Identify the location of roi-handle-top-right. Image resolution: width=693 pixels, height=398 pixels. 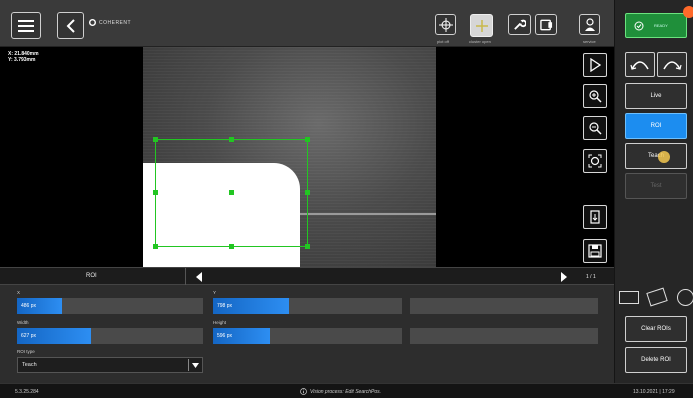
(307, 139).